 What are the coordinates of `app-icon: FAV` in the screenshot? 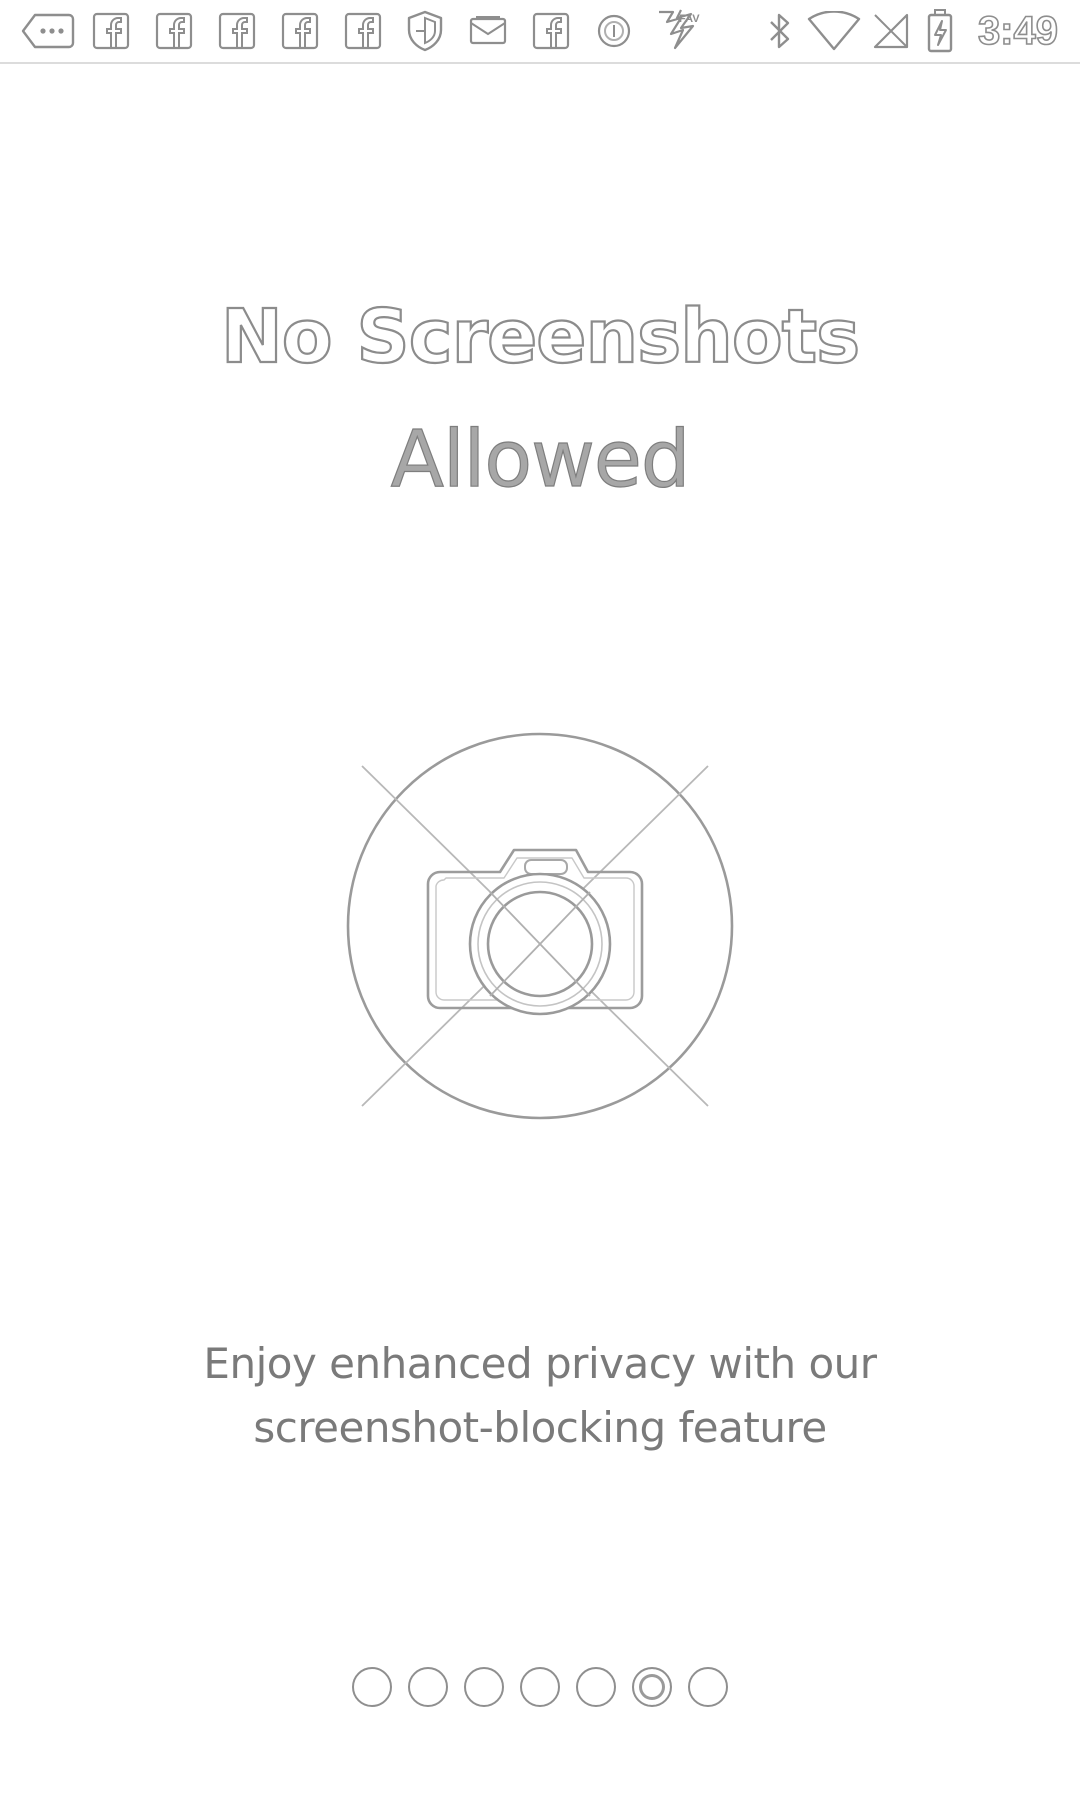 It's located at (678, 30).